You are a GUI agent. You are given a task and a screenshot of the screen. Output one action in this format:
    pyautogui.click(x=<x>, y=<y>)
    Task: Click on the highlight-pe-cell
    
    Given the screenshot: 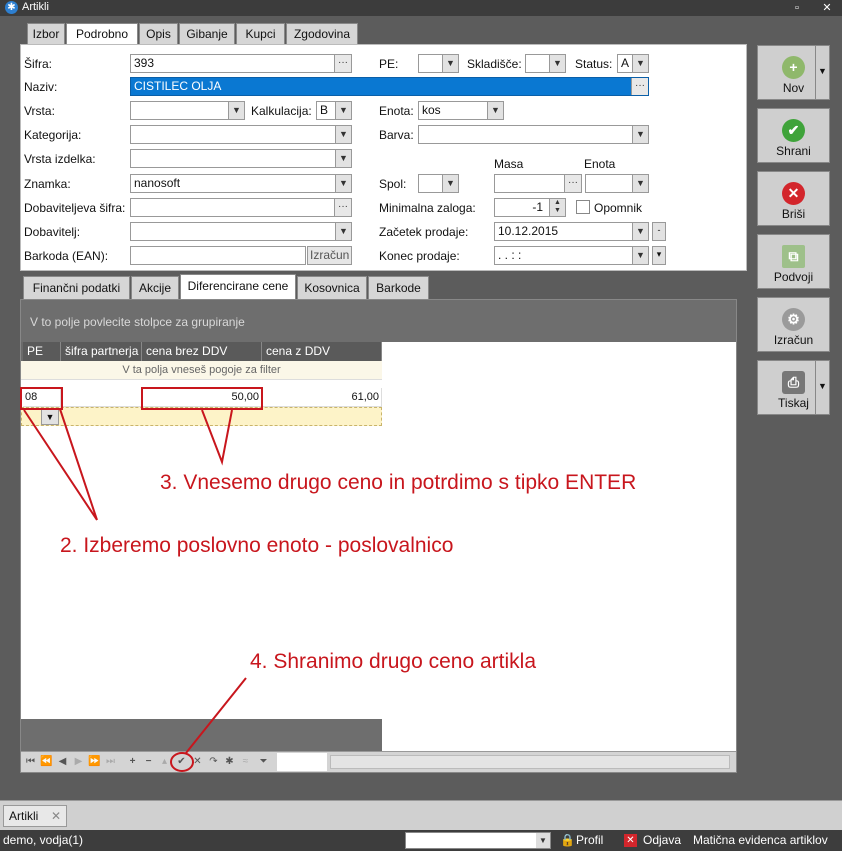 What is the action you would take?
    pyautogui.click(x=41, y=398)
    